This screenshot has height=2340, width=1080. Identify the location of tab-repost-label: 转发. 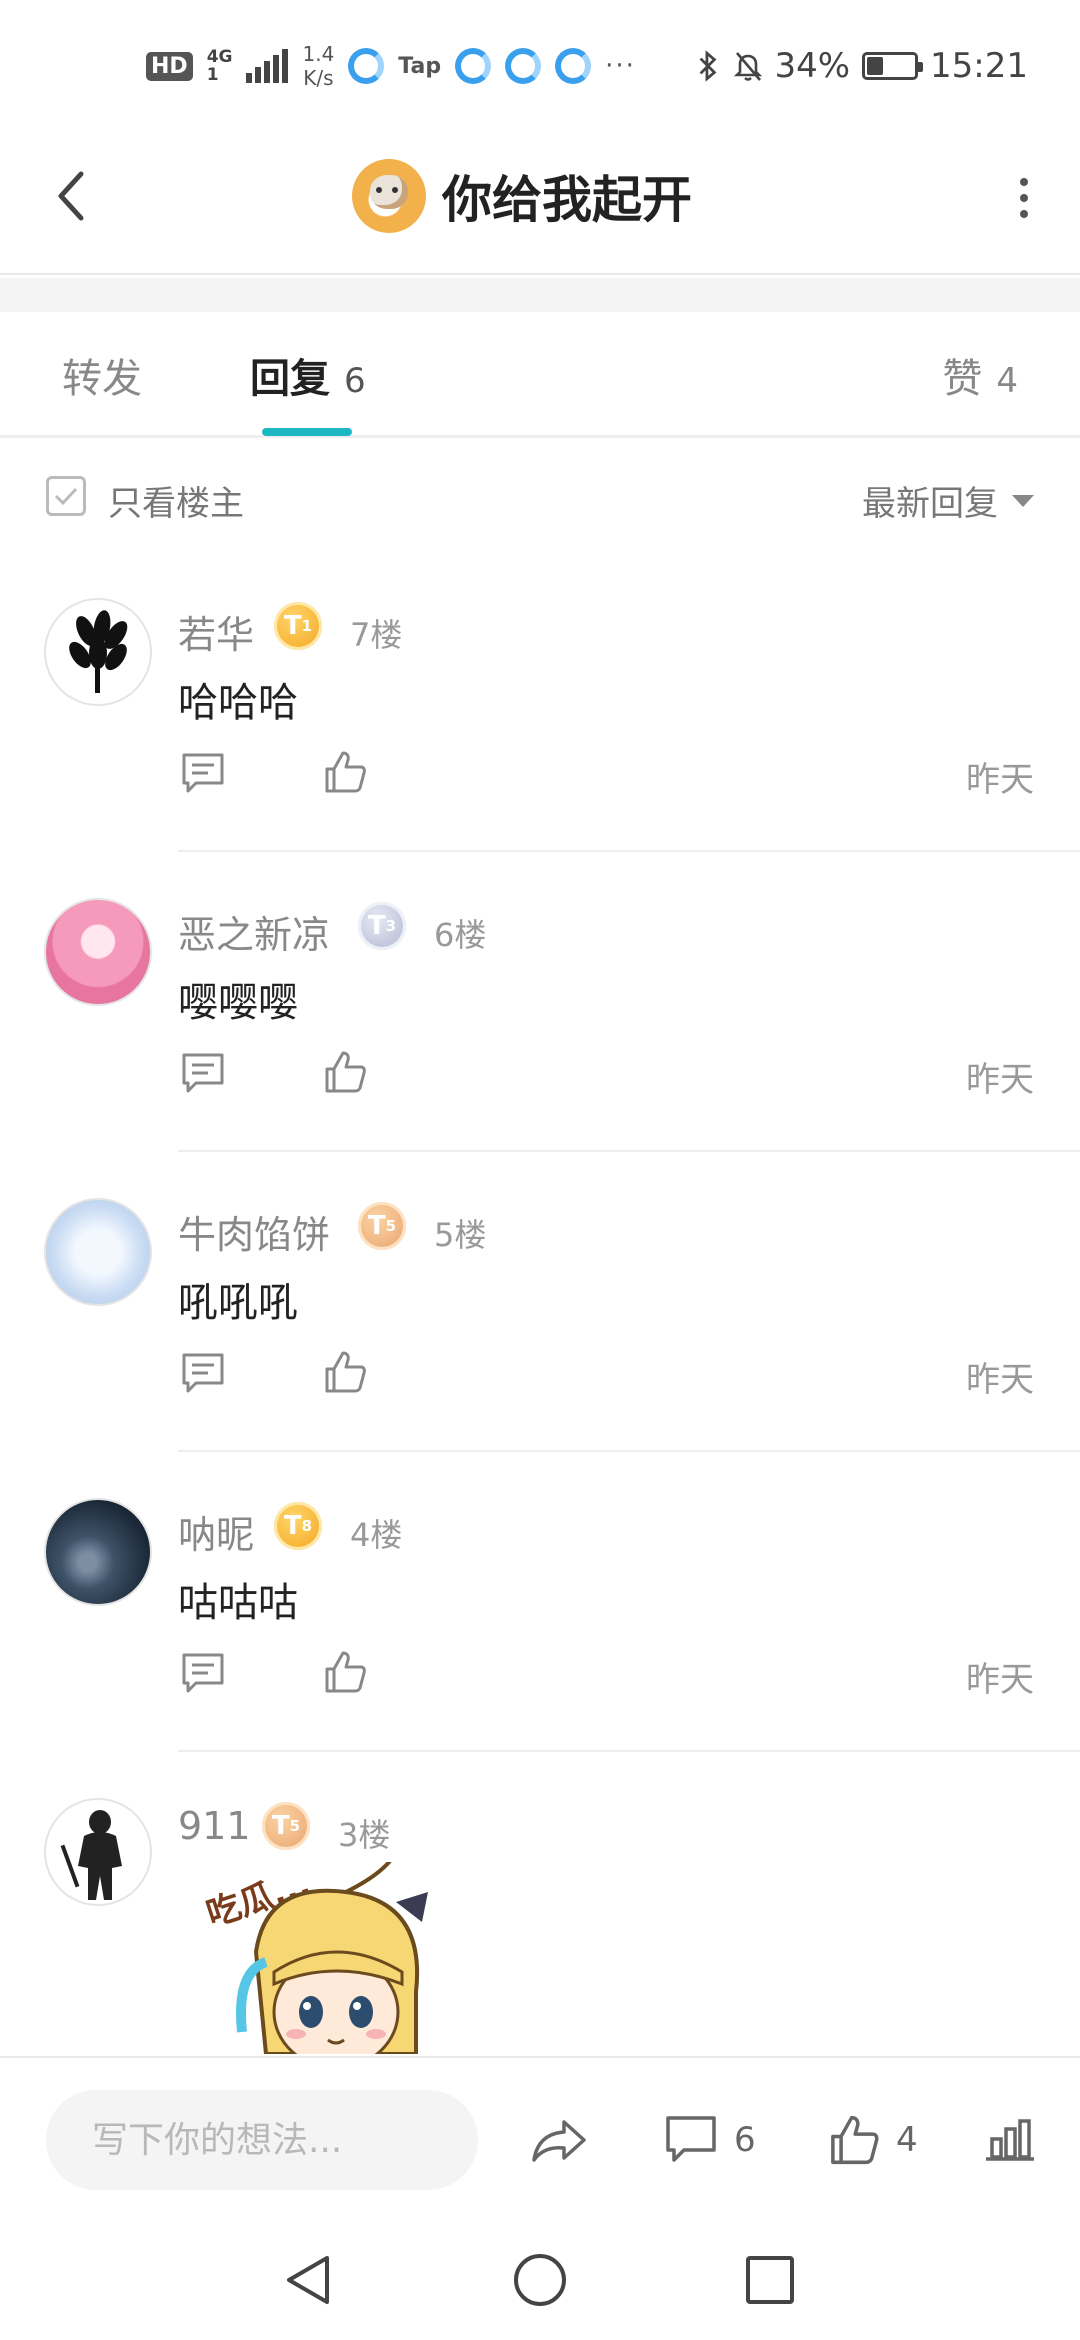
(102, 379).